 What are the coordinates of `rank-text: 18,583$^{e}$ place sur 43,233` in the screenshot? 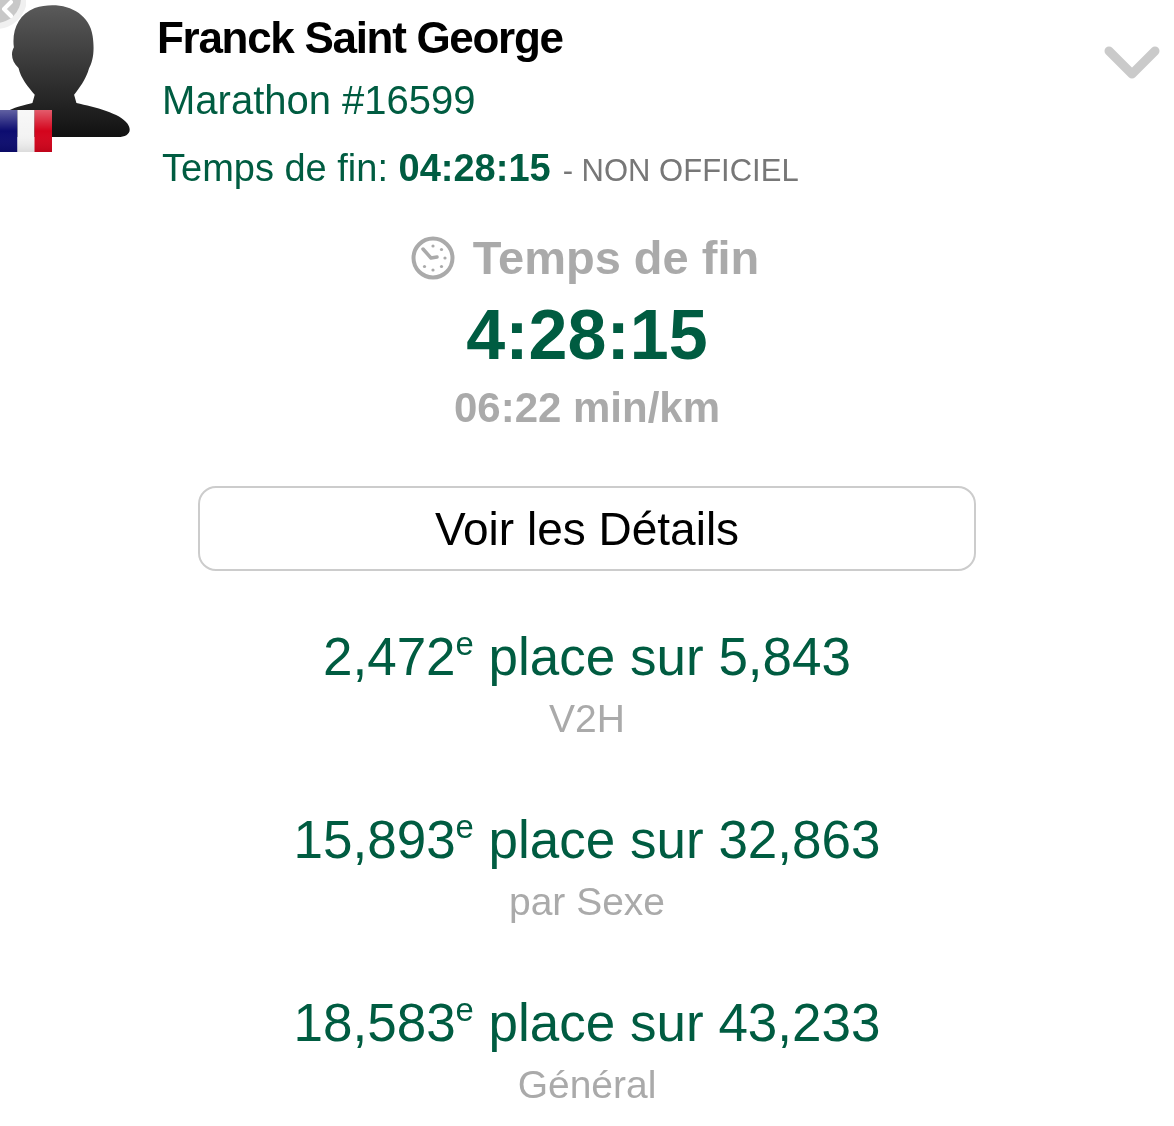 It's located at (587, 1022).